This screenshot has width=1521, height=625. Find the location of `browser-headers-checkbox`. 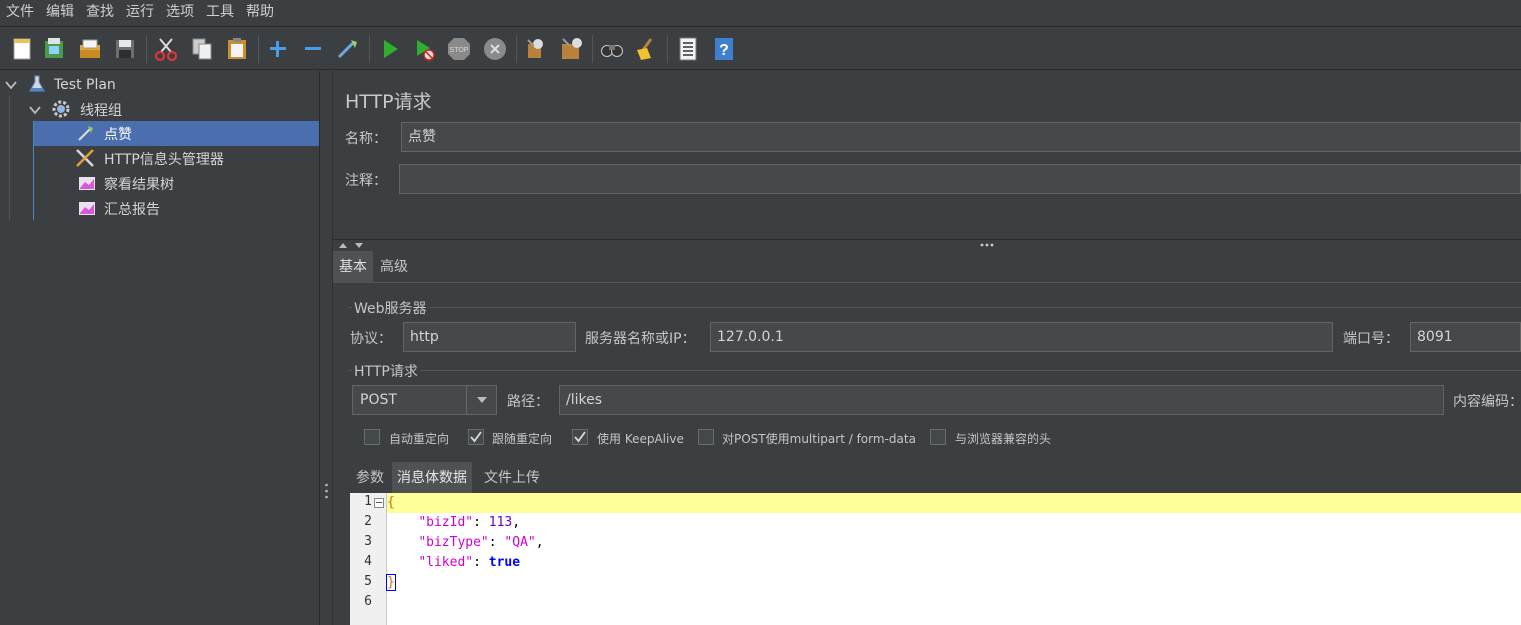

browser-headers-checkbox is located at coordinates (938, 437).